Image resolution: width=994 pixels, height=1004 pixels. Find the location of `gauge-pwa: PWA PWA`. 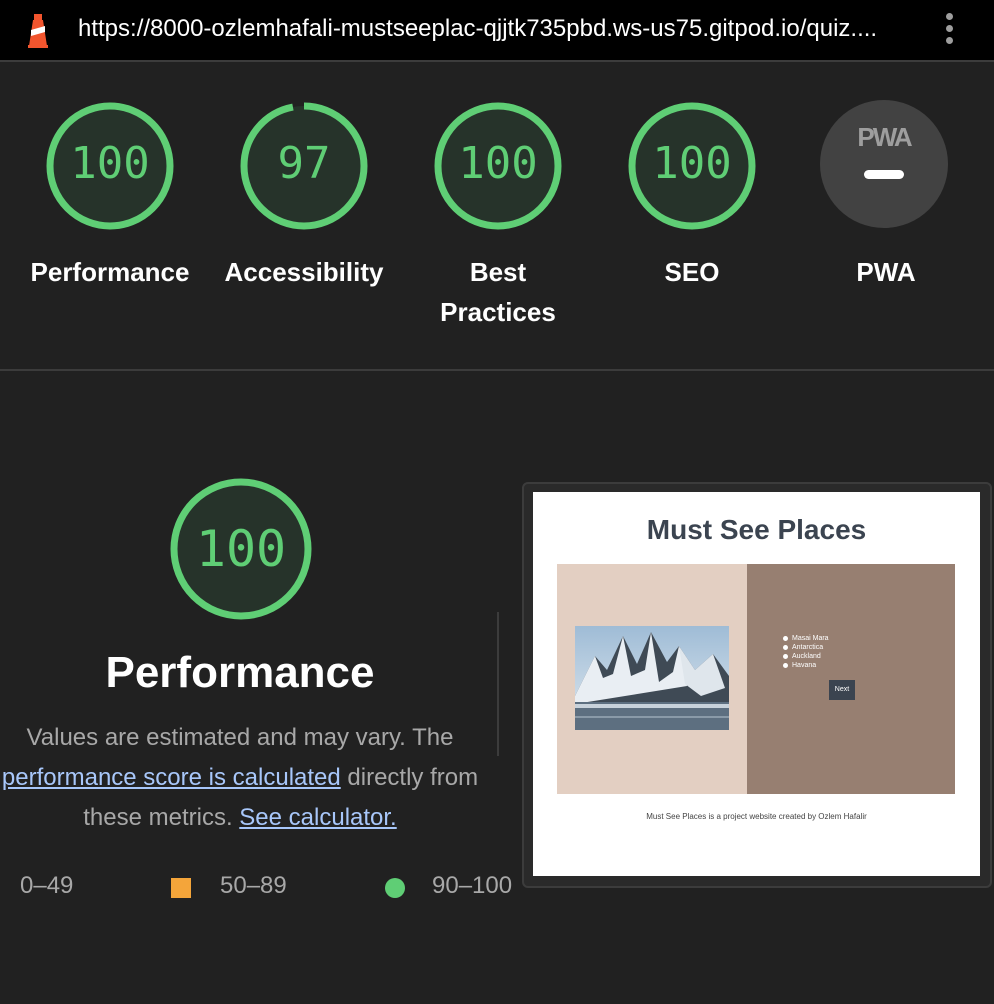

gauge-pwa: PWA PWA is located at coordinates (886, 196).